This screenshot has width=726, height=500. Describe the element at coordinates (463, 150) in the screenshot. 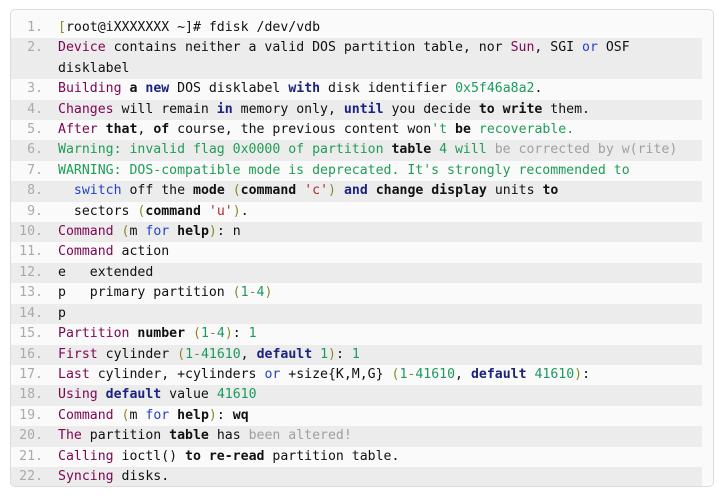

I see `code-token: 4 will` at that location.